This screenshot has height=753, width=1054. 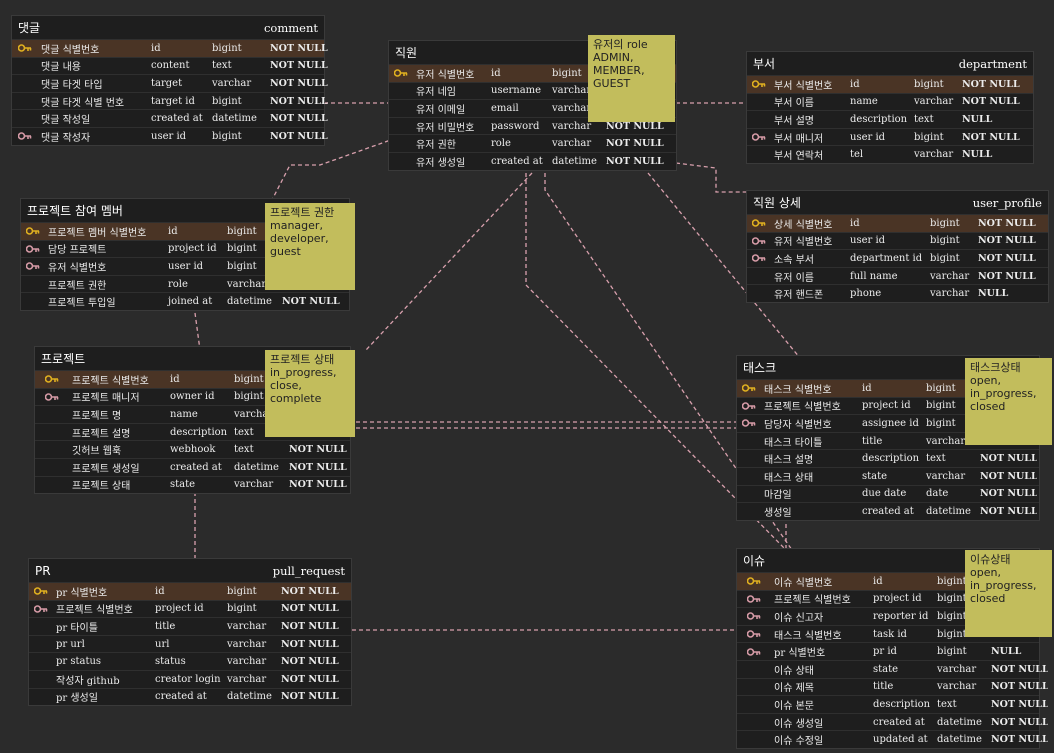 What do you see at coordinates (61, 68) in the screenshot?
I see `column-label: 댓글 내용` at bounding box center [61, 68].